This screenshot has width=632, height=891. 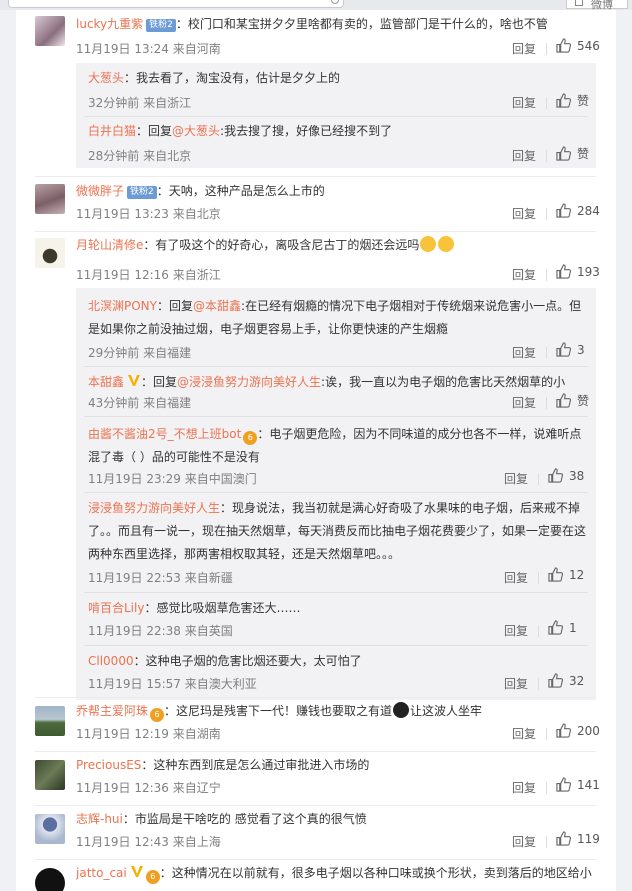 I want to click on like-count: 141, so click(x=588, y=784).